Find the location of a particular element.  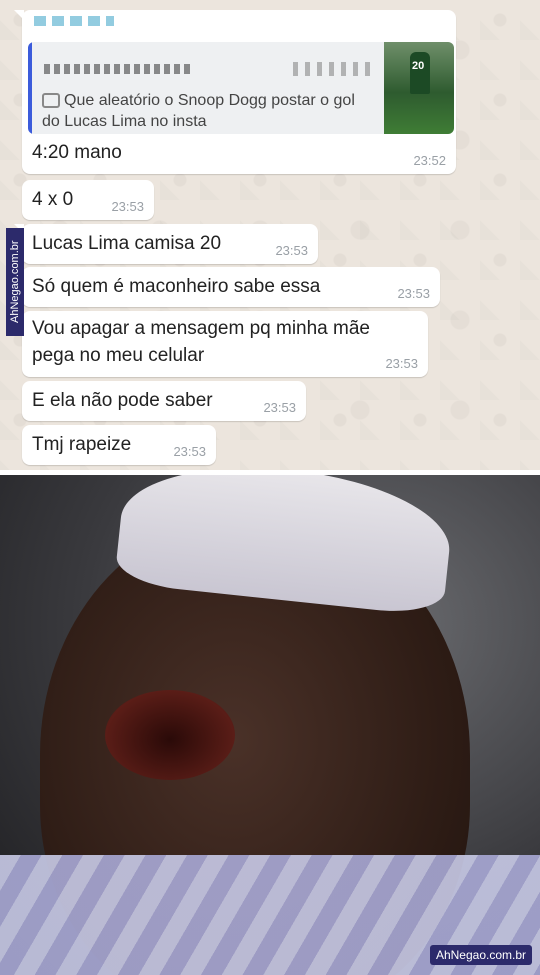

message-bubble: Só quem é maconheiro sabe essa 23:53 is located at coordinates (231, 287).